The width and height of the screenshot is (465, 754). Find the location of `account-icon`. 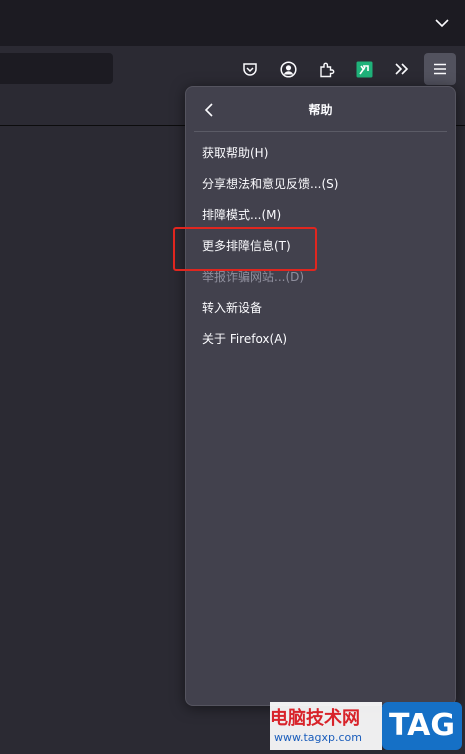

account-icon is located at coordinates (288, 69).